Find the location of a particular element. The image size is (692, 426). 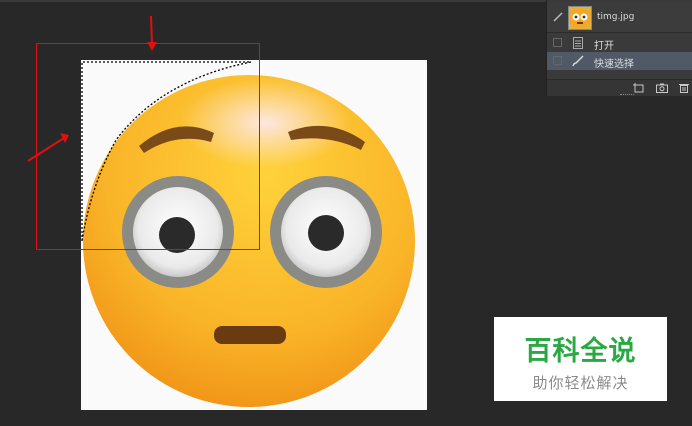

watermark-title: 百科全说 is located at coordinates (580, 351).